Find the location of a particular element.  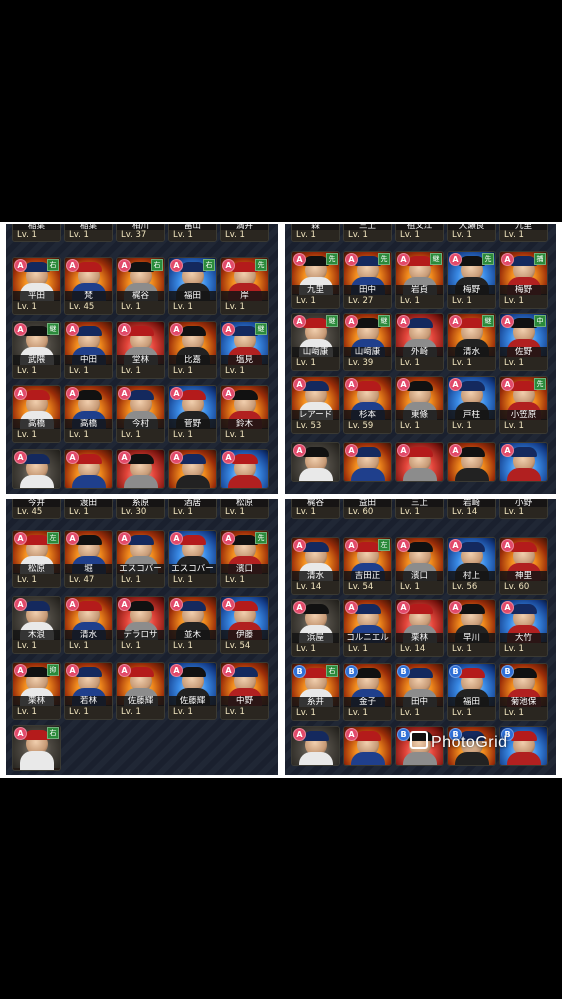

player-card: A右サンタナ is located at coordinates (36, 748).